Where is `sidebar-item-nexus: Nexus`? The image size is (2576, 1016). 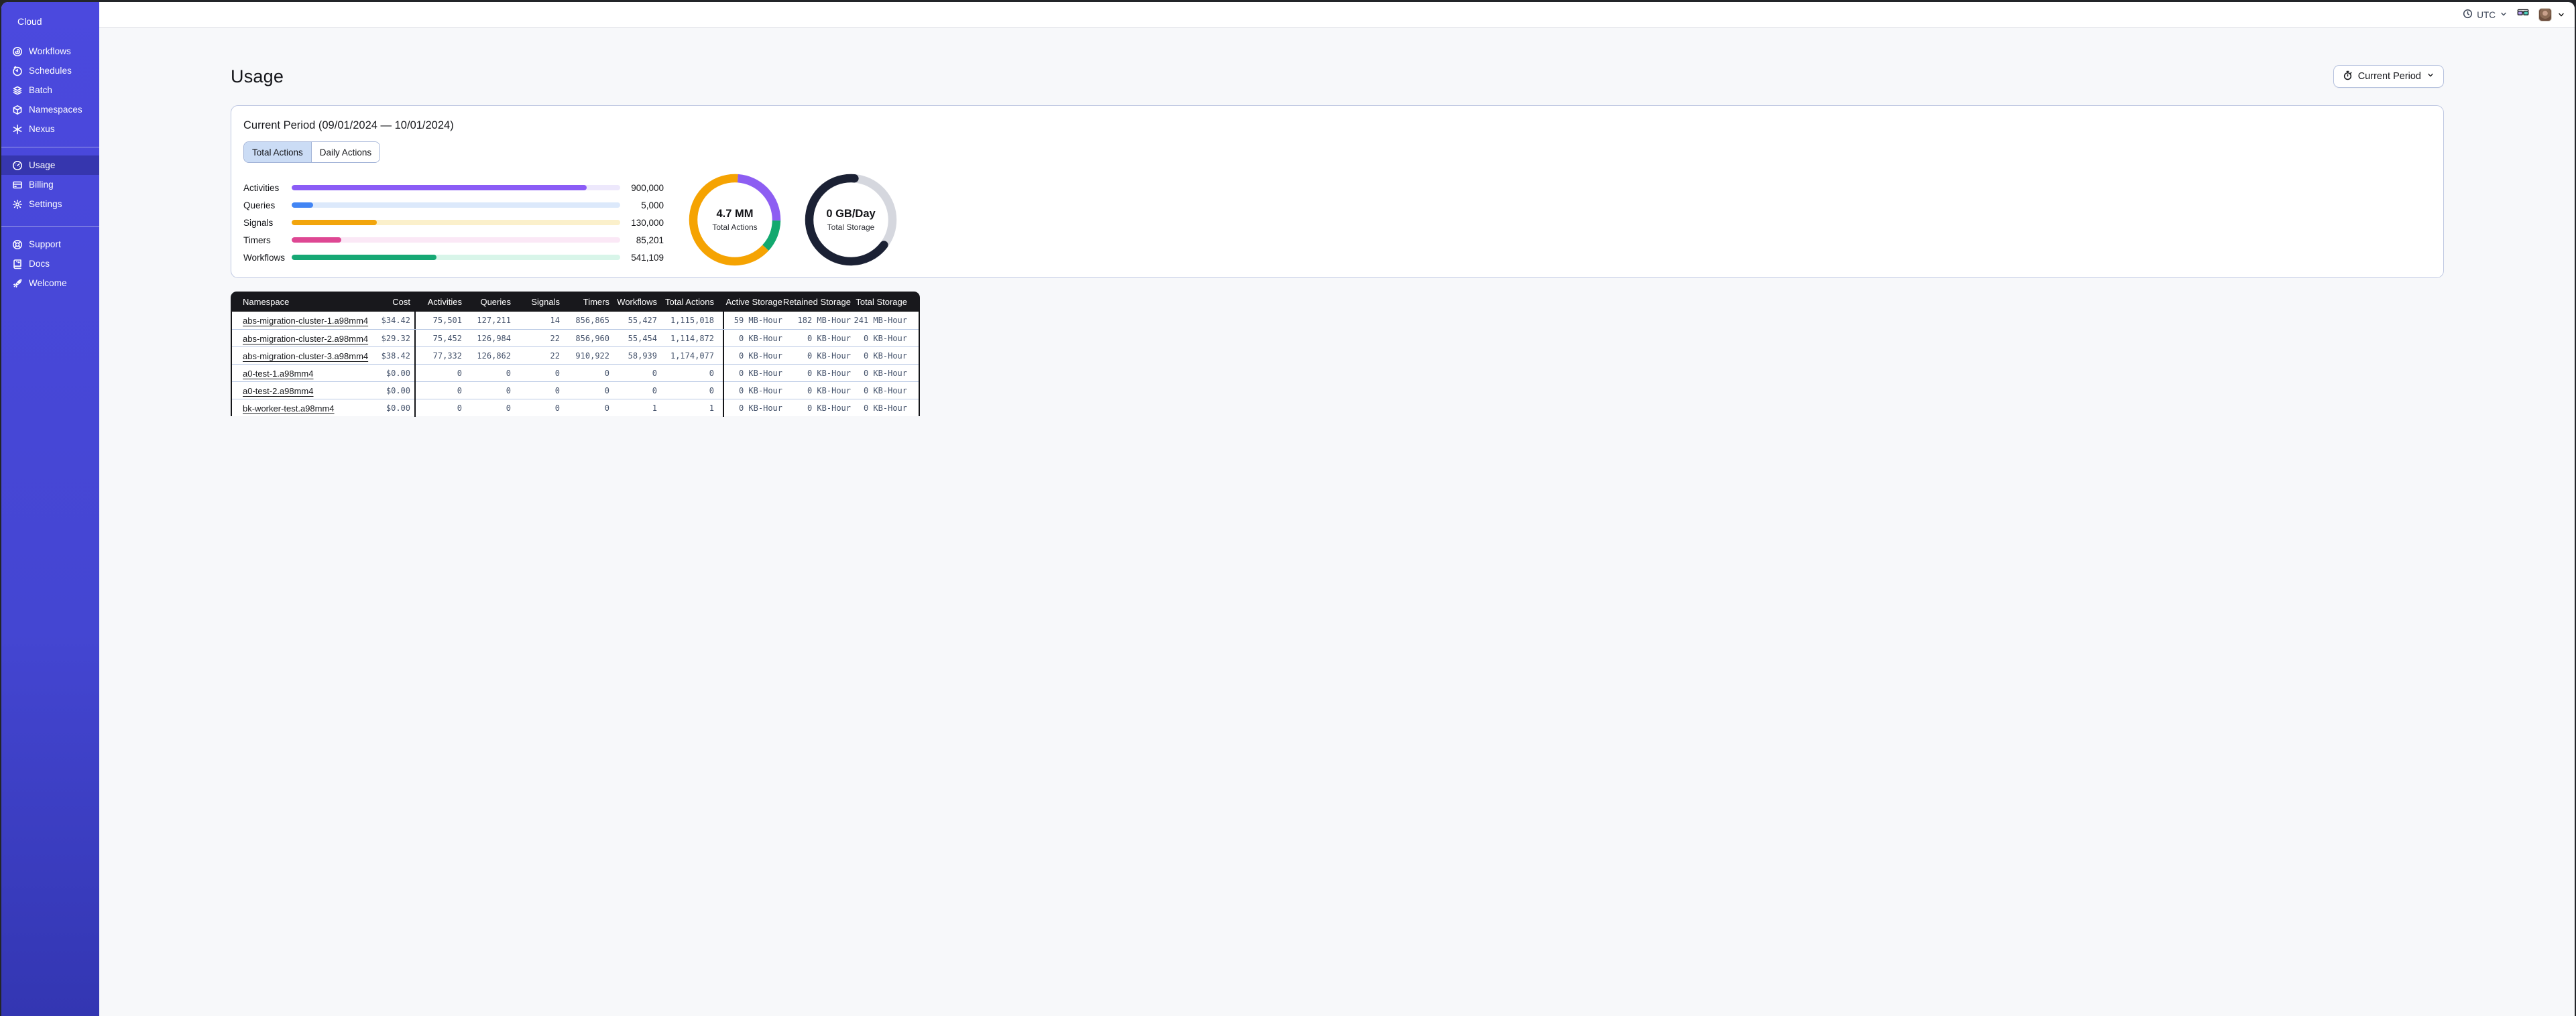 sidebar-item-nexus: Nexus is located at coordinates (50, 129).